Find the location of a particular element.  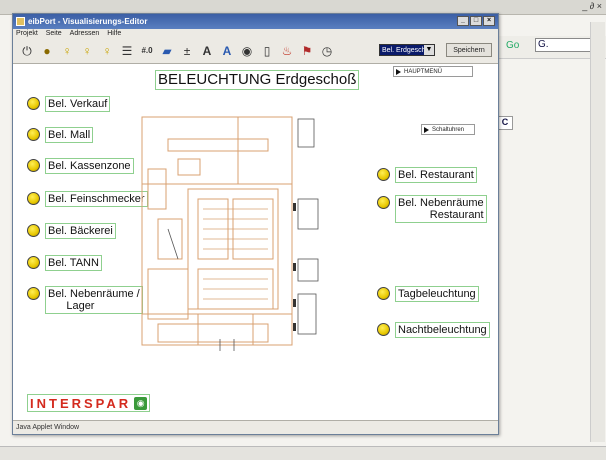

browser-window-controls: _ ∂ × is located at coordinates (592, 6).